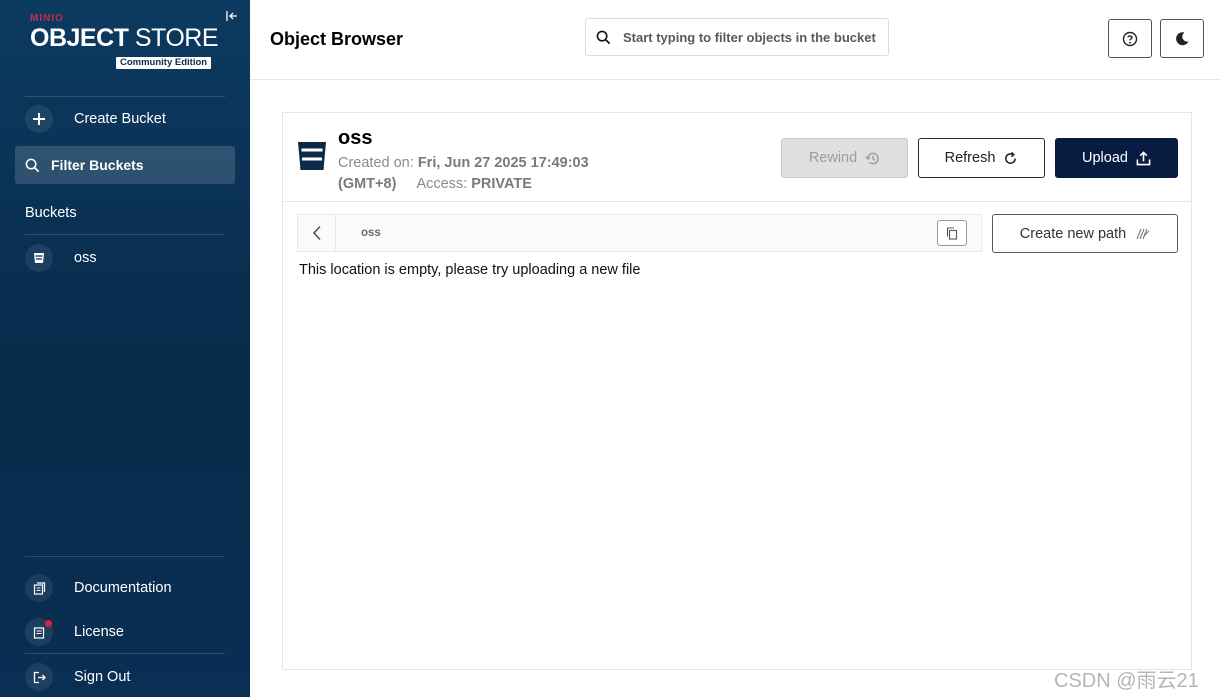 This screenshot has width=1220, height=697. I want to click on bucket-name: oss, so click(355, 138).